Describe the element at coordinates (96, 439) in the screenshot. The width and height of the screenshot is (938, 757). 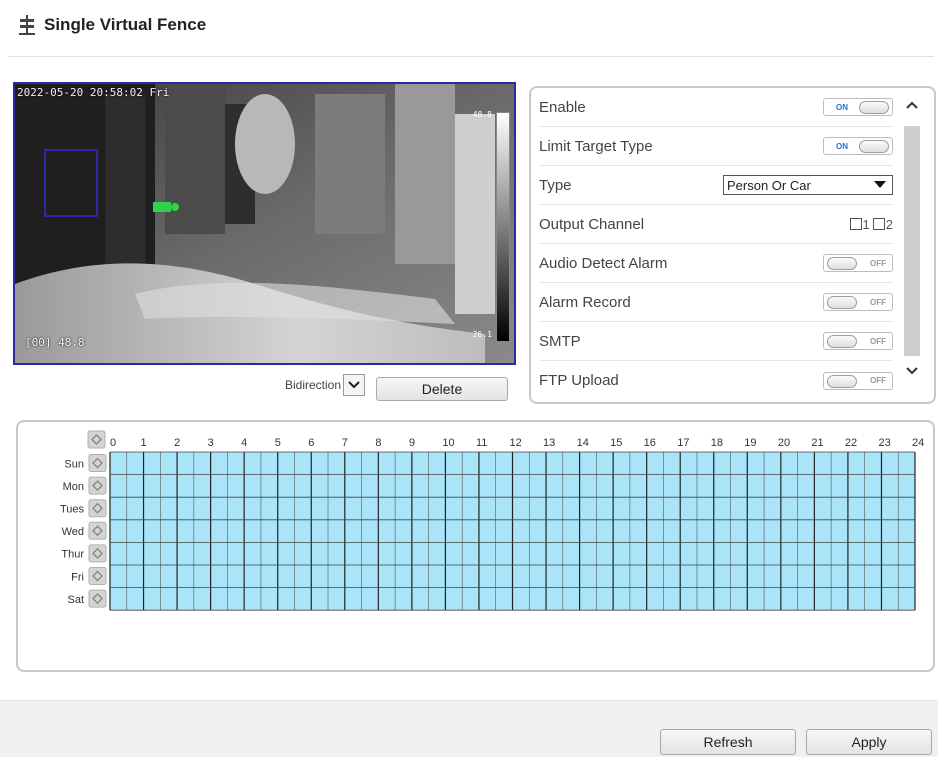
I see `select-all-icon` at that location.